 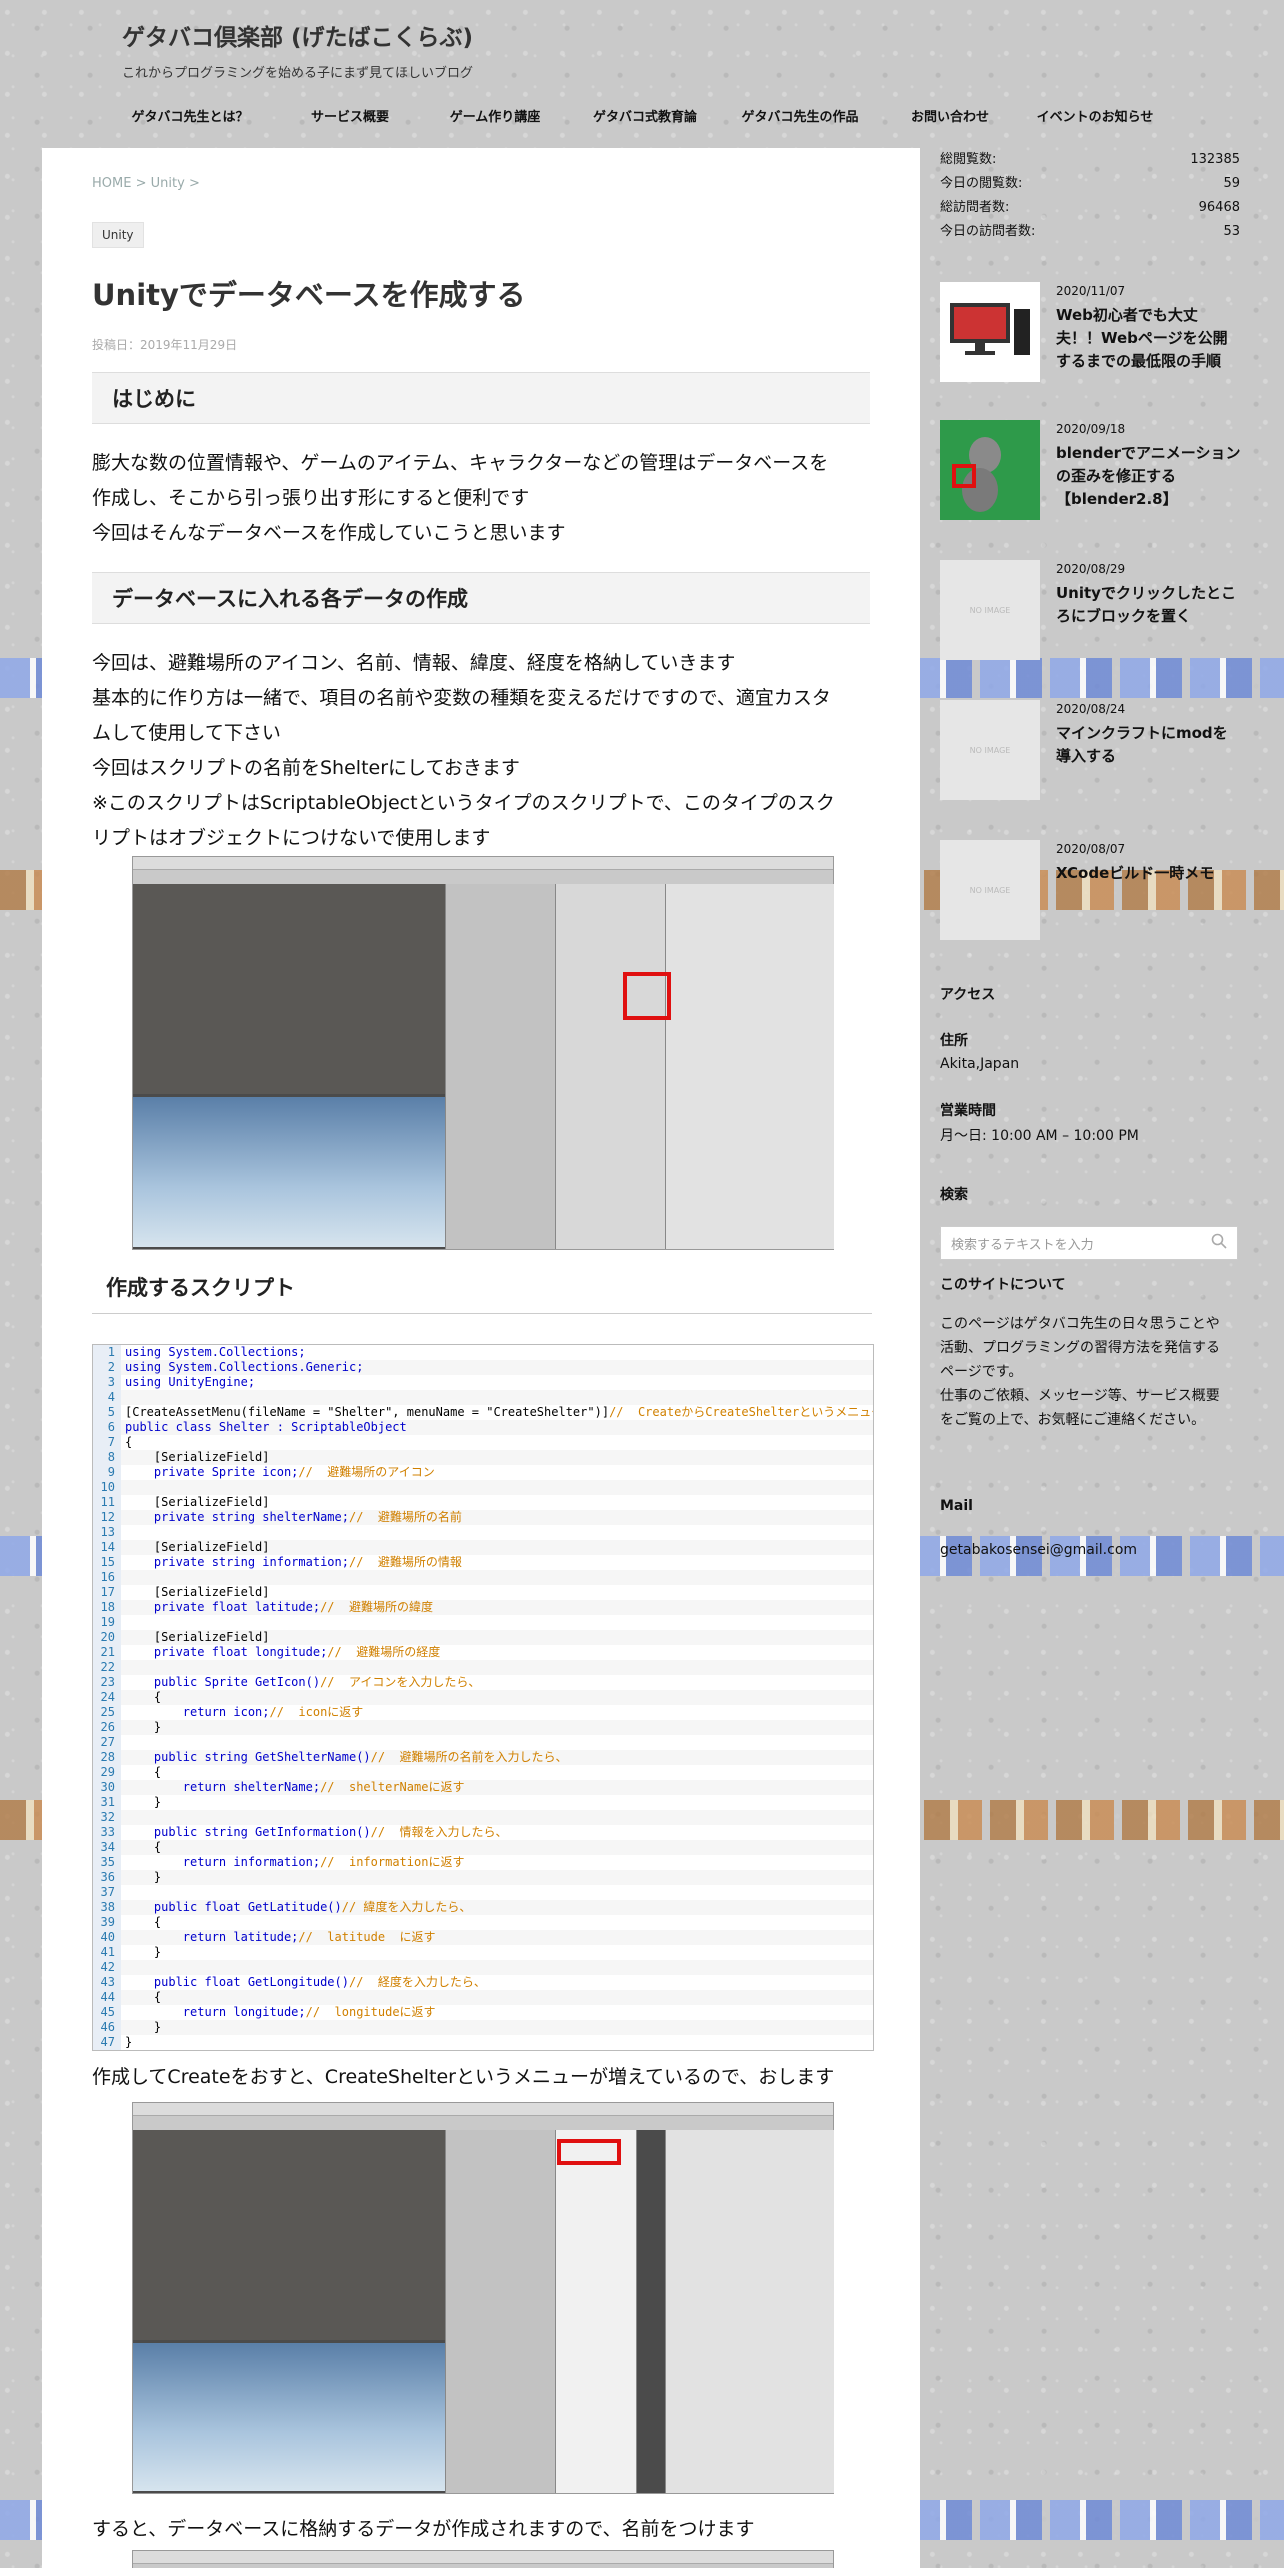 I want to click on about-widget-title: このサイトについて, so click(x=1003, y=1285).